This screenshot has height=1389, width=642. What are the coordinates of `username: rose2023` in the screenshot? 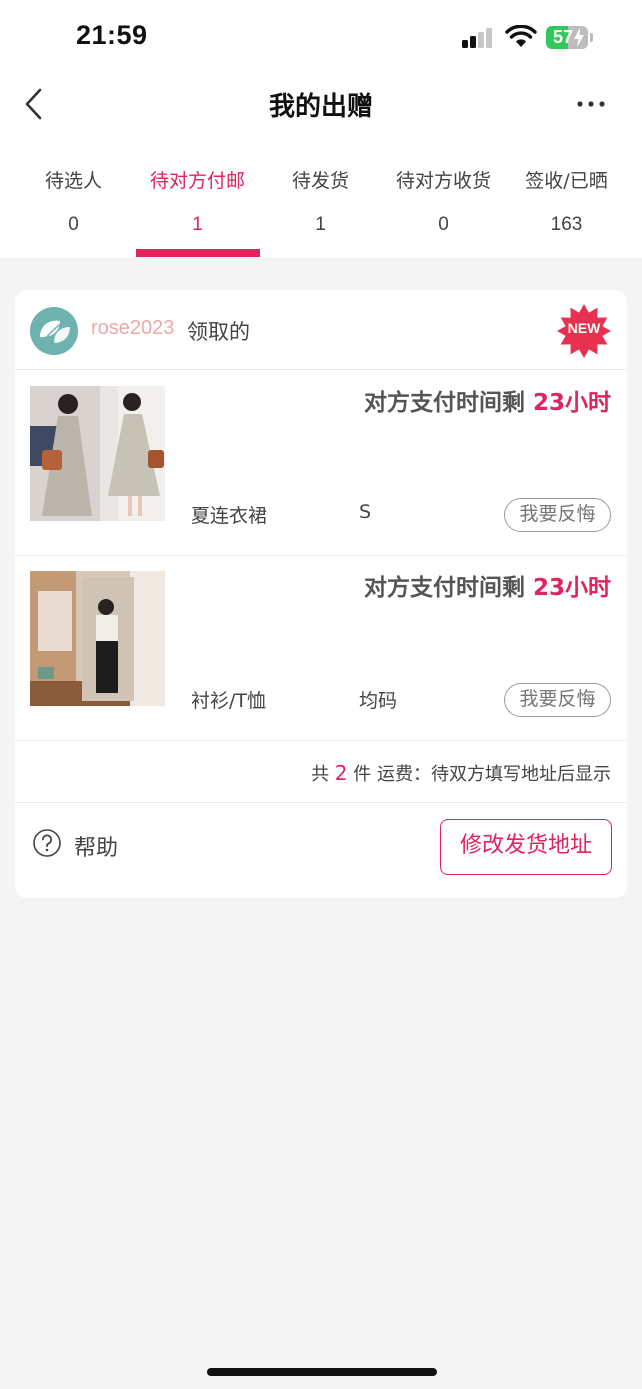 It's located at (132, 328).